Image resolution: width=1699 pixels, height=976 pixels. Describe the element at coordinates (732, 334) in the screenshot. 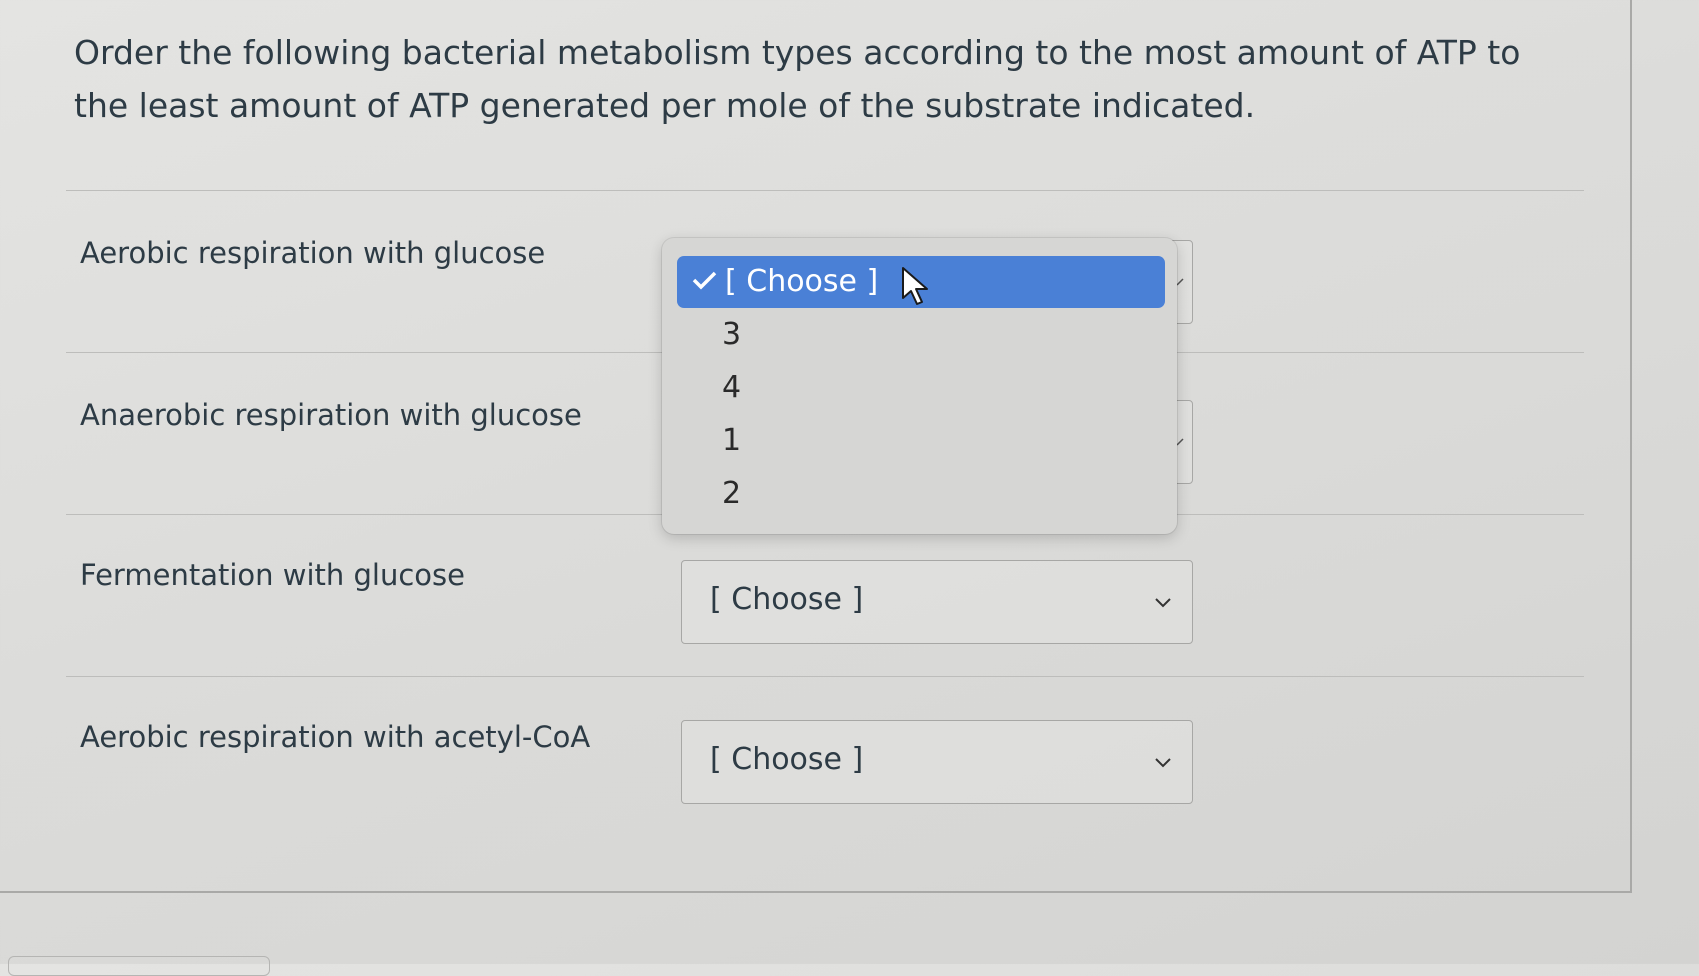

I see `dropdown-option-label: 3` at that location.